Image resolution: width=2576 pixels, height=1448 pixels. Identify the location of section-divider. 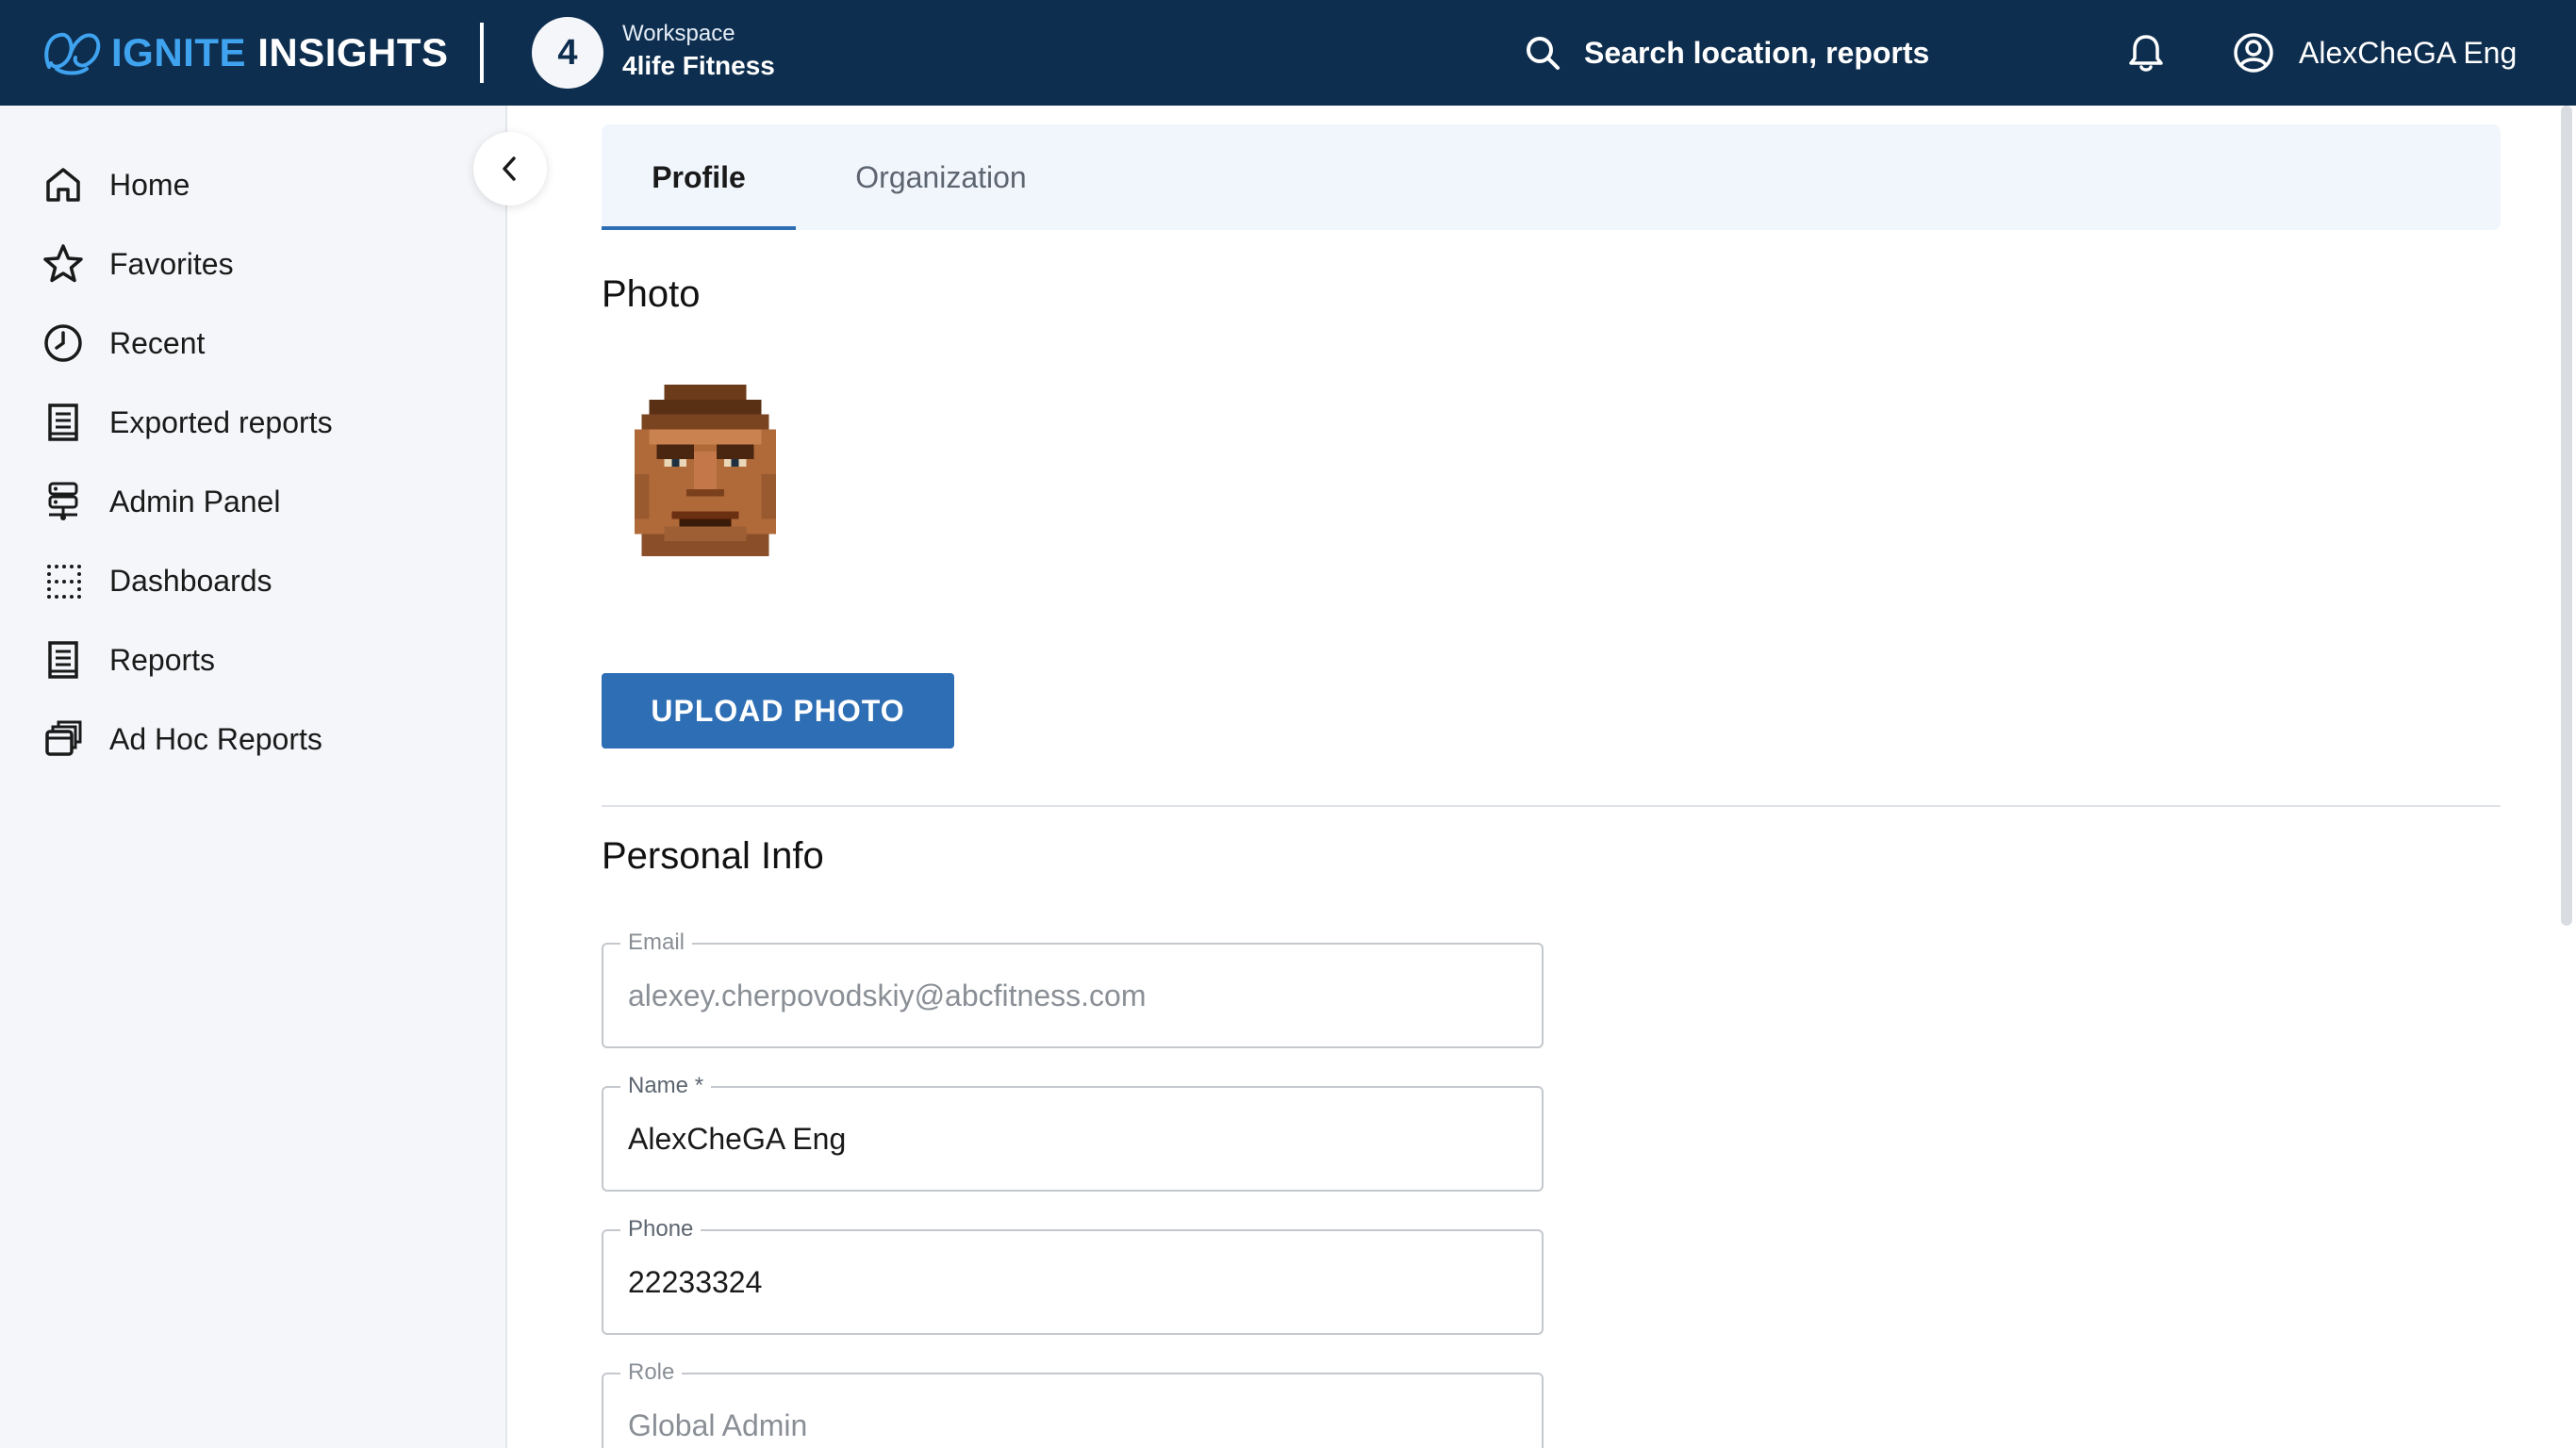
(1551, 806).